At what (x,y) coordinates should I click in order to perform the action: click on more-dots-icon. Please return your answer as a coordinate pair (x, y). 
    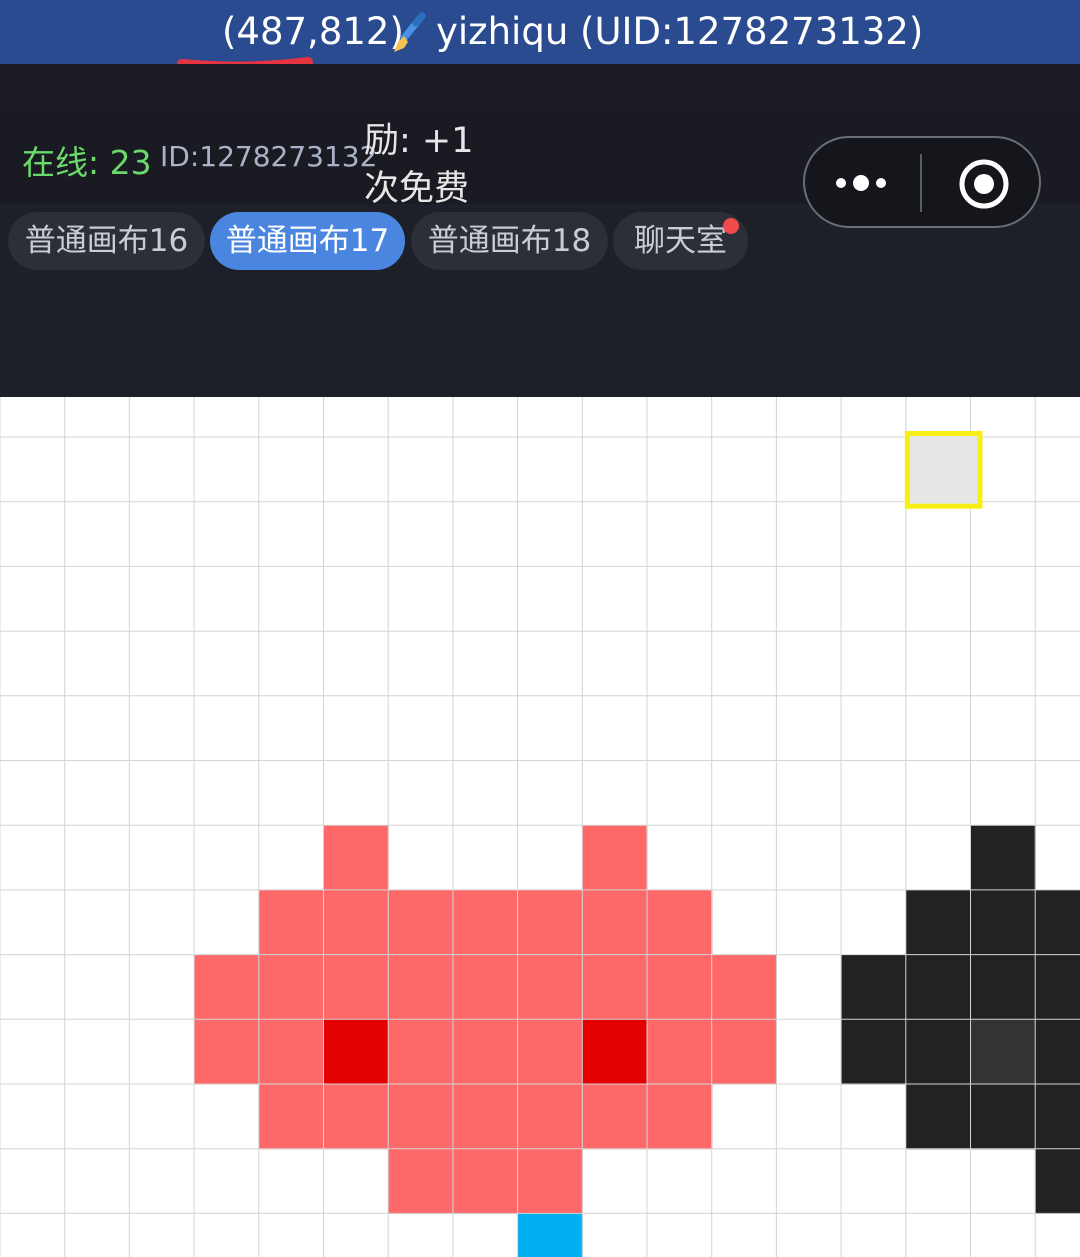
    Looking at the image, I should click on (861, 183).